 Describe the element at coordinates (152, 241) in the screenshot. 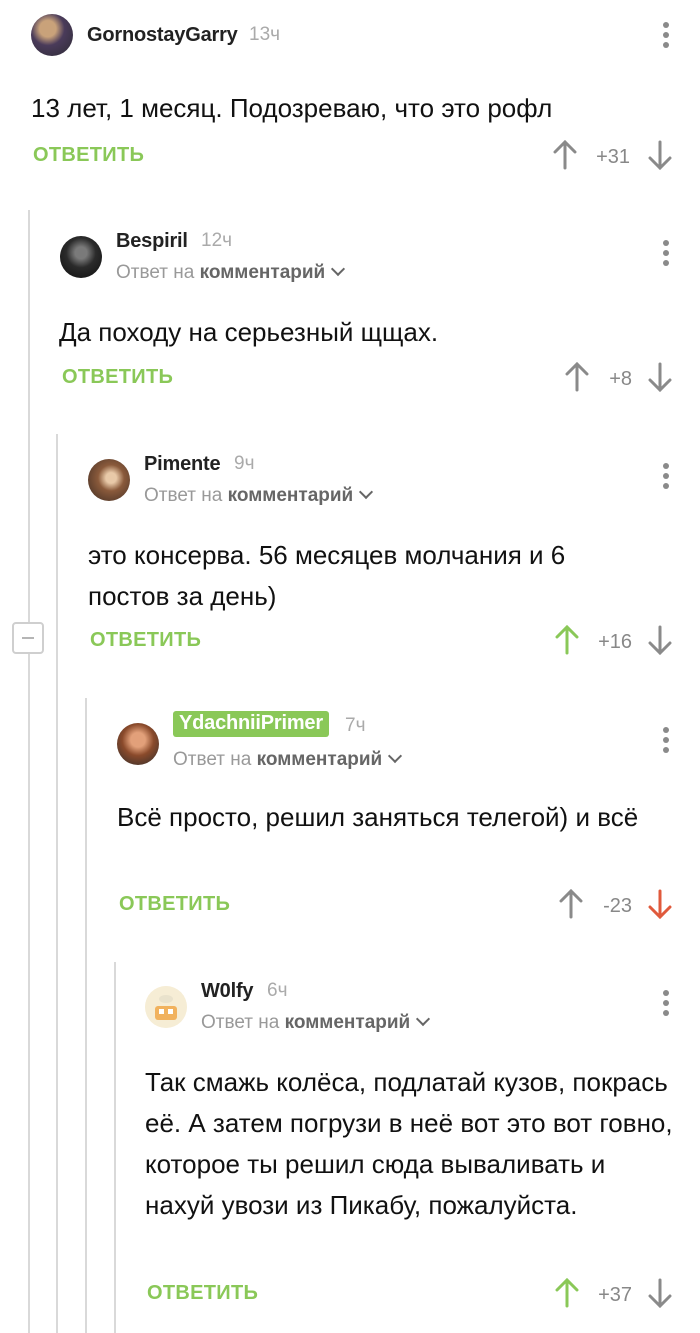

I see `username: Bespiril` at that location.